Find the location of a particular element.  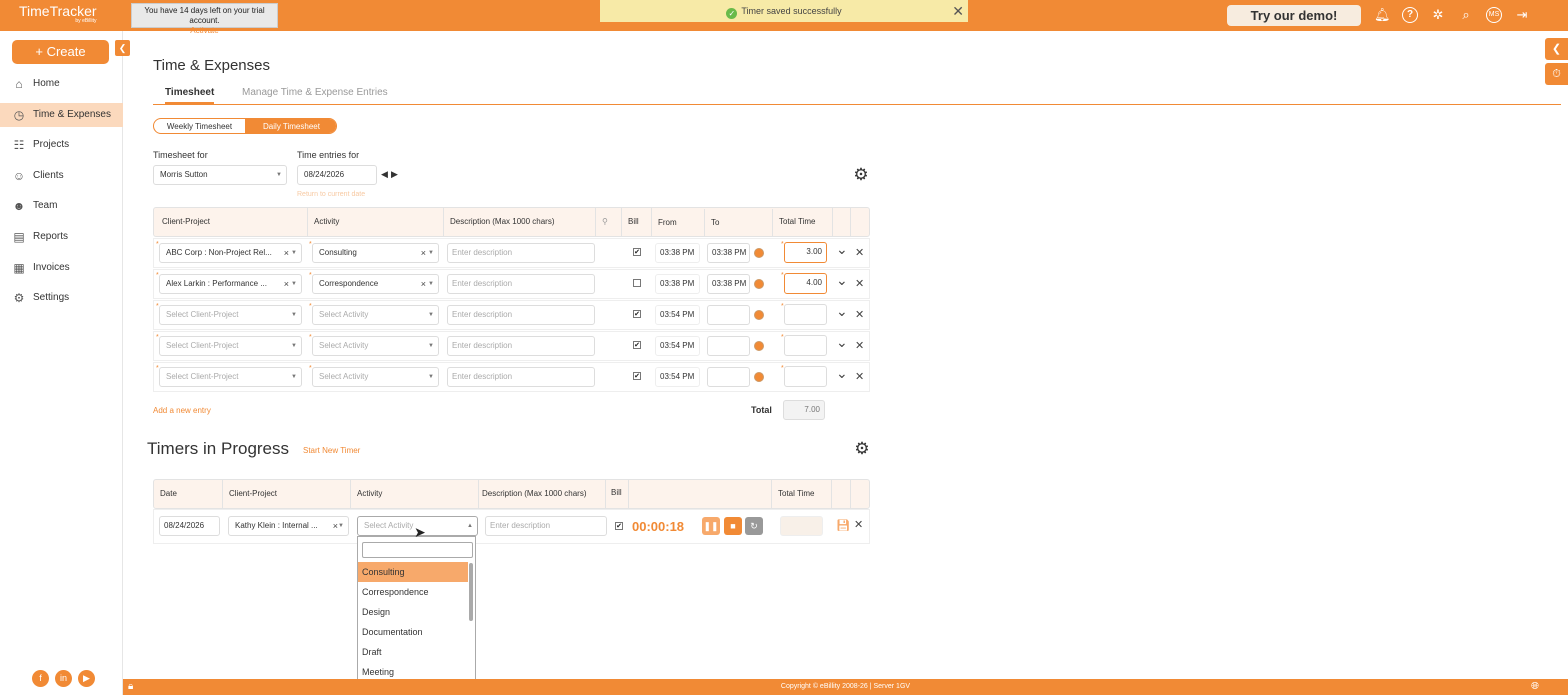

collapse-sidebar-icon: ❮ is located at coordinates (122, 48).